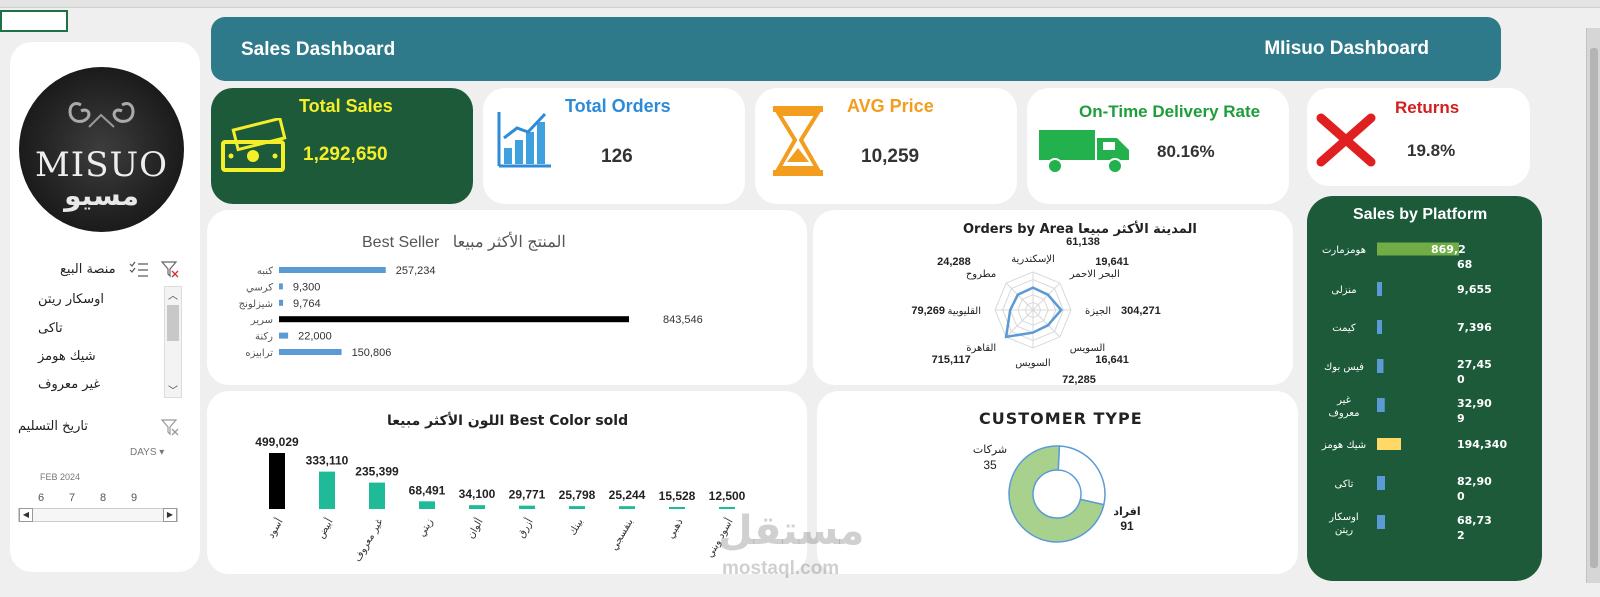  I want to click on pie-value-label: 35, so click(990, 465).